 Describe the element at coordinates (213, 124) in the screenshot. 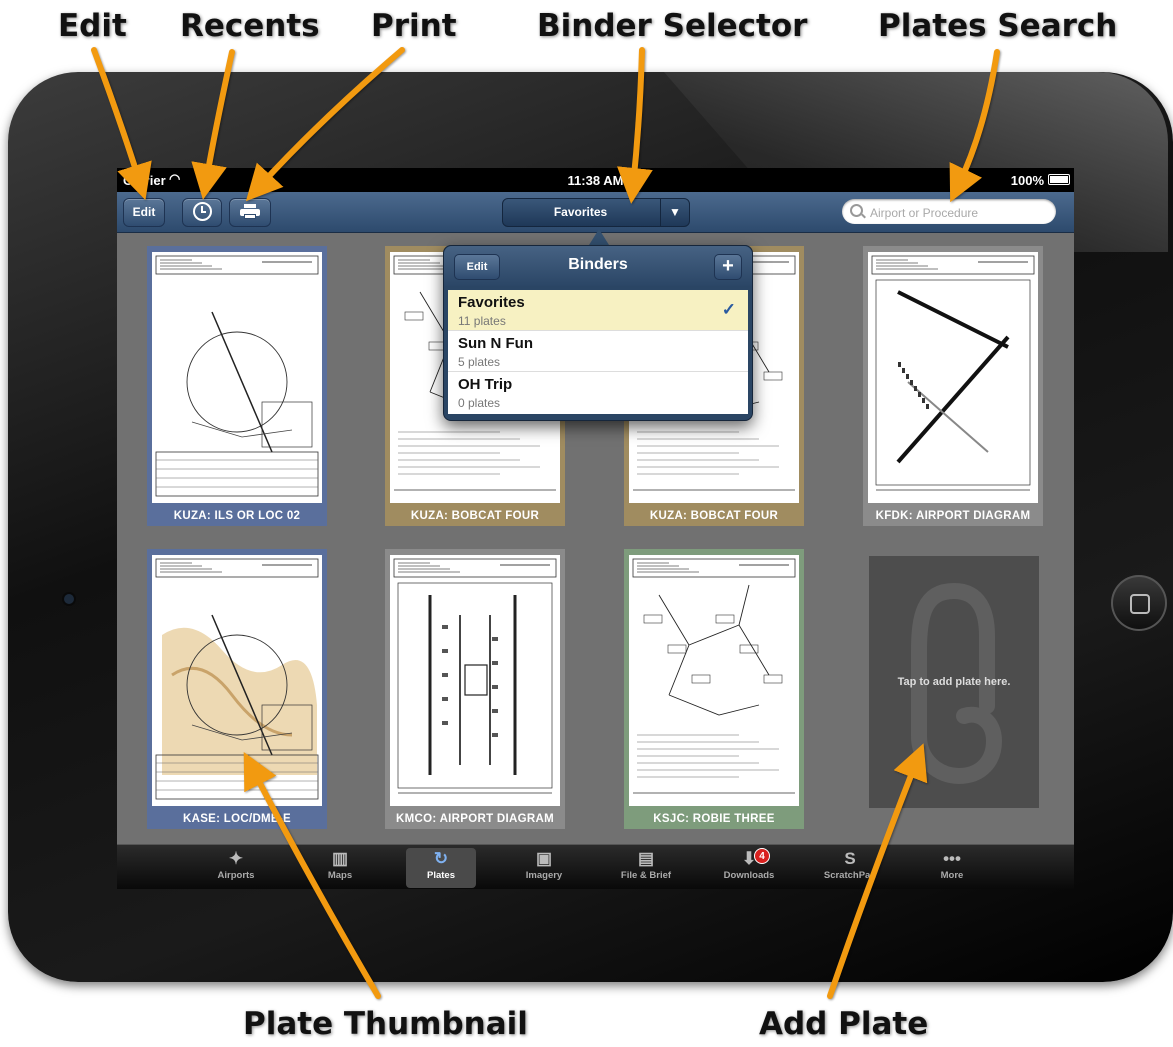

I see `arrow-recents` at that location.